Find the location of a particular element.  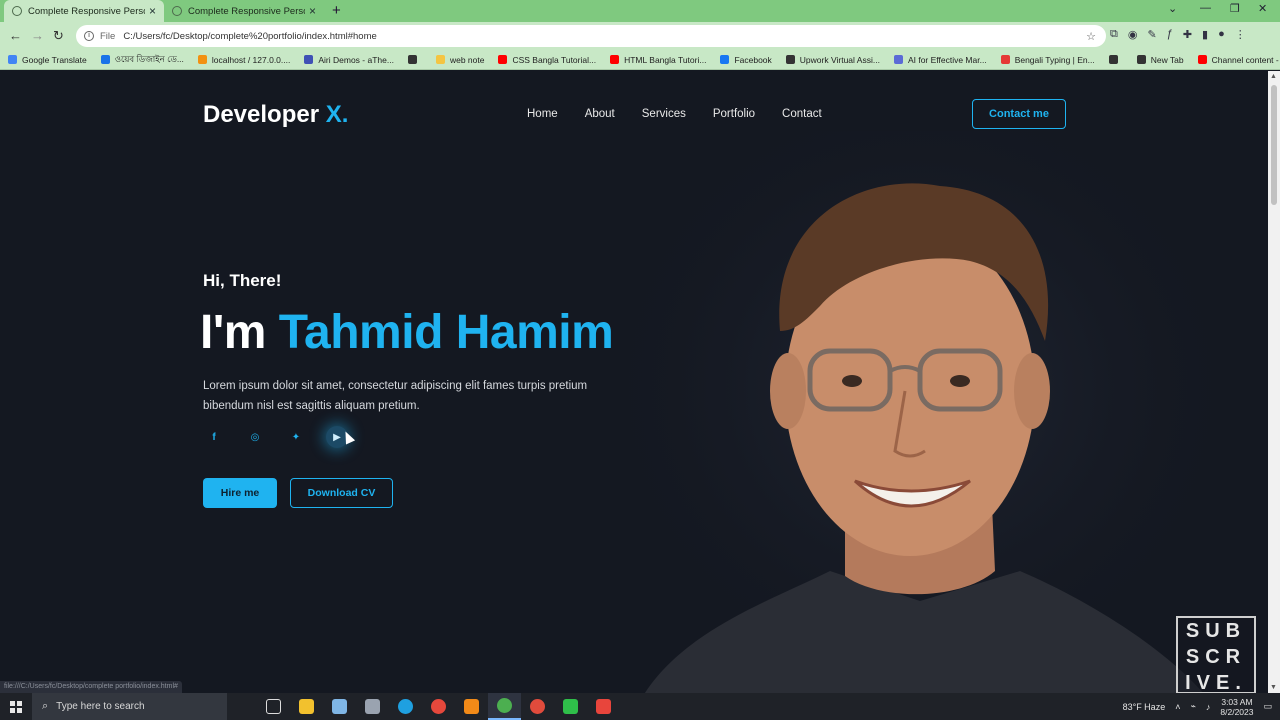

puzzle-icon: ✚ is located at coordinates (1187, 34).